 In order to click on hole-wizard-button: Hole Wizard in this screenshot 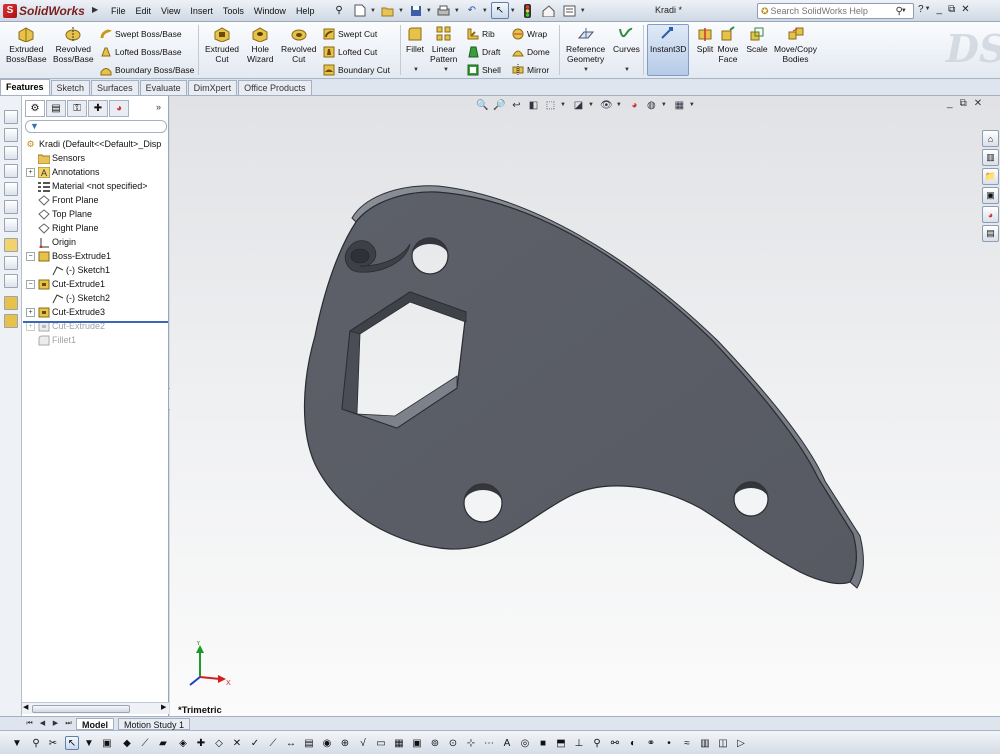, I will do `click(260, 44)`.